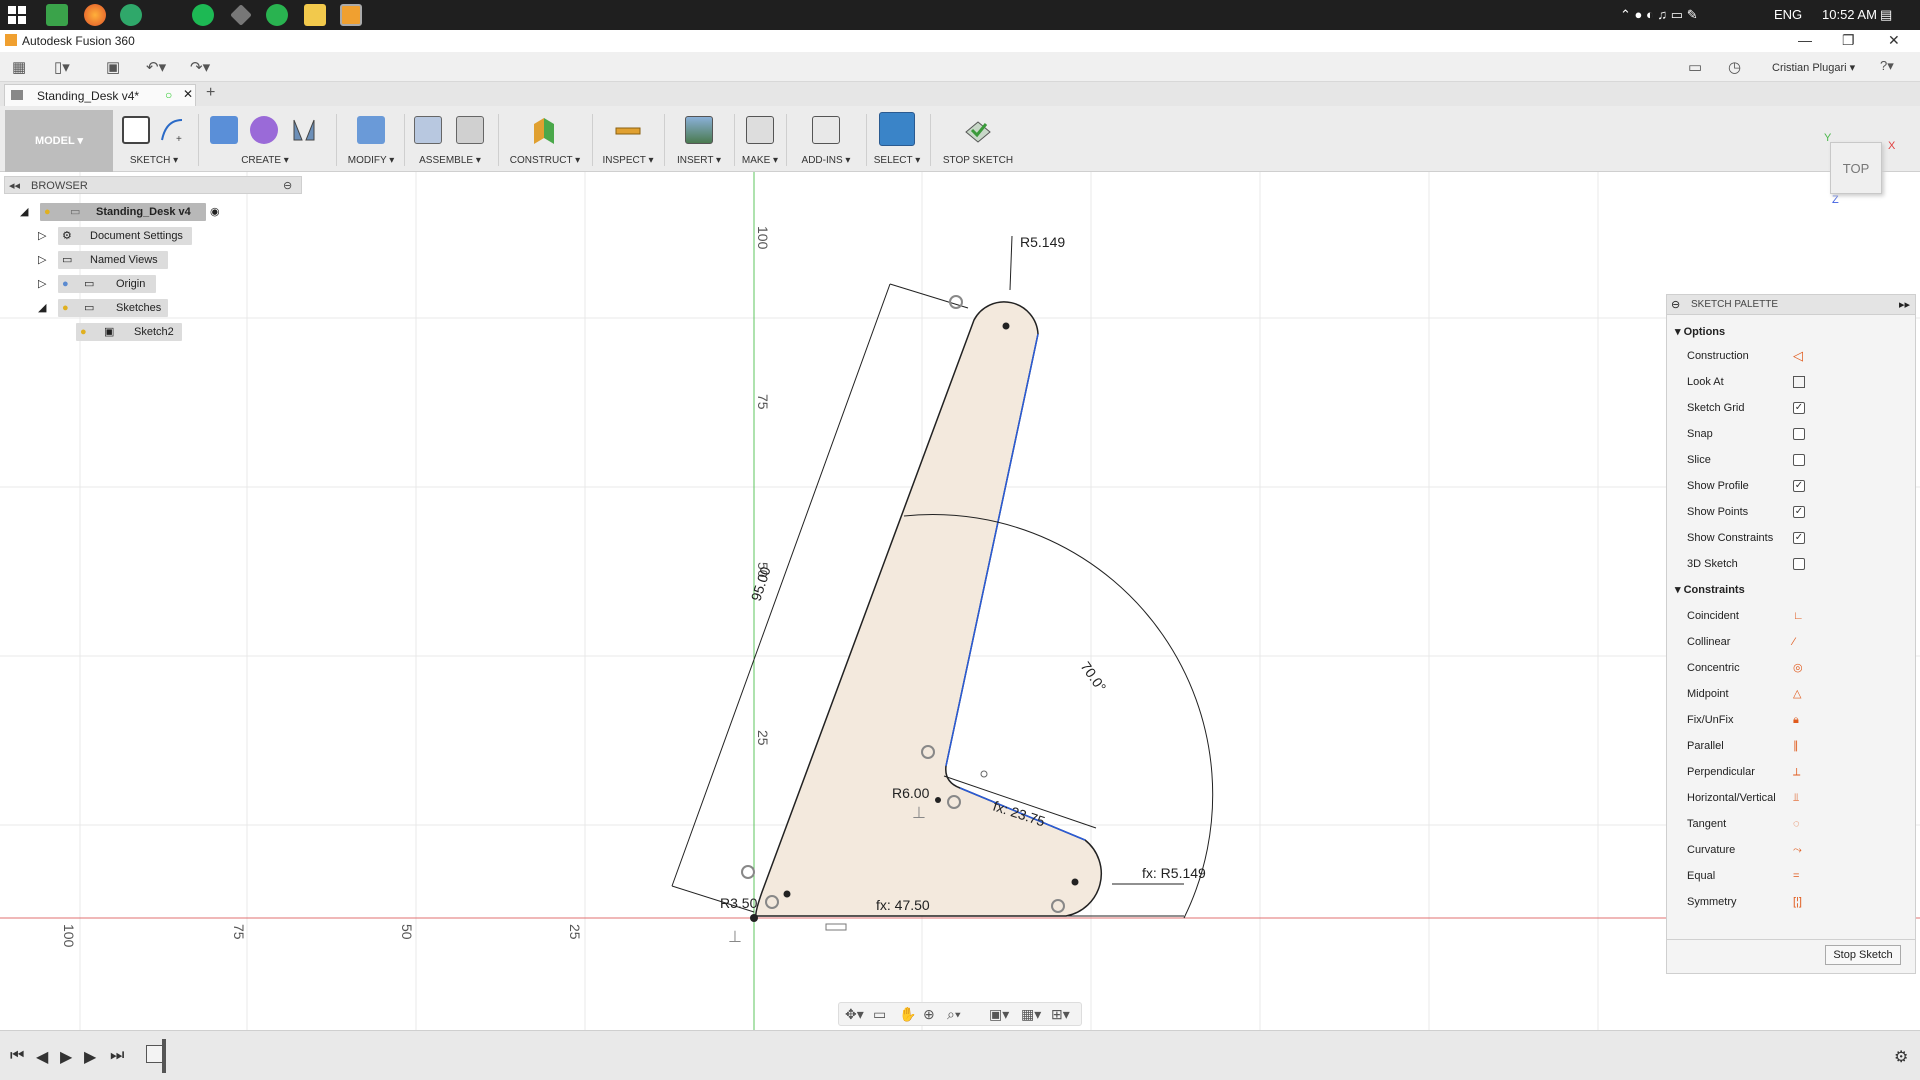 The image size is (1920, 1080). What do you see at coordinates (113, 67) in the screenshot?
I see `save-icon: ▣` at bounding box center [113, 67].